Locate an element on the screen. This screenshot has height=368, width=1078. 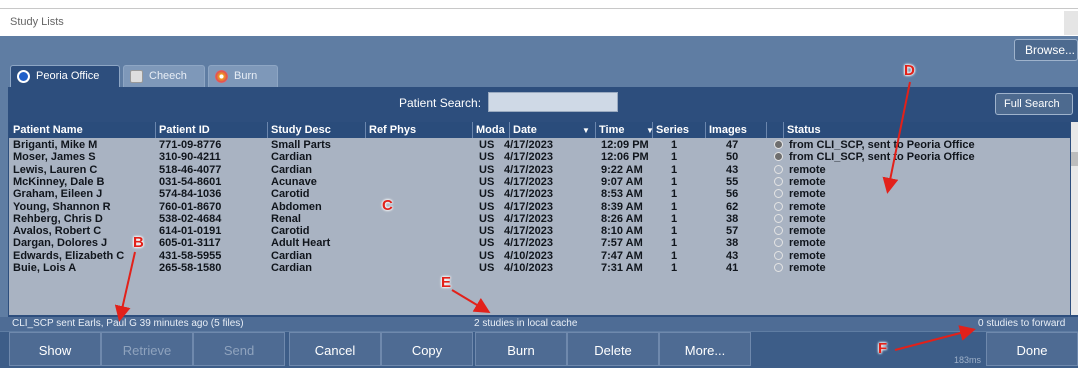
arrow-f is located at coordinates (935, 338).